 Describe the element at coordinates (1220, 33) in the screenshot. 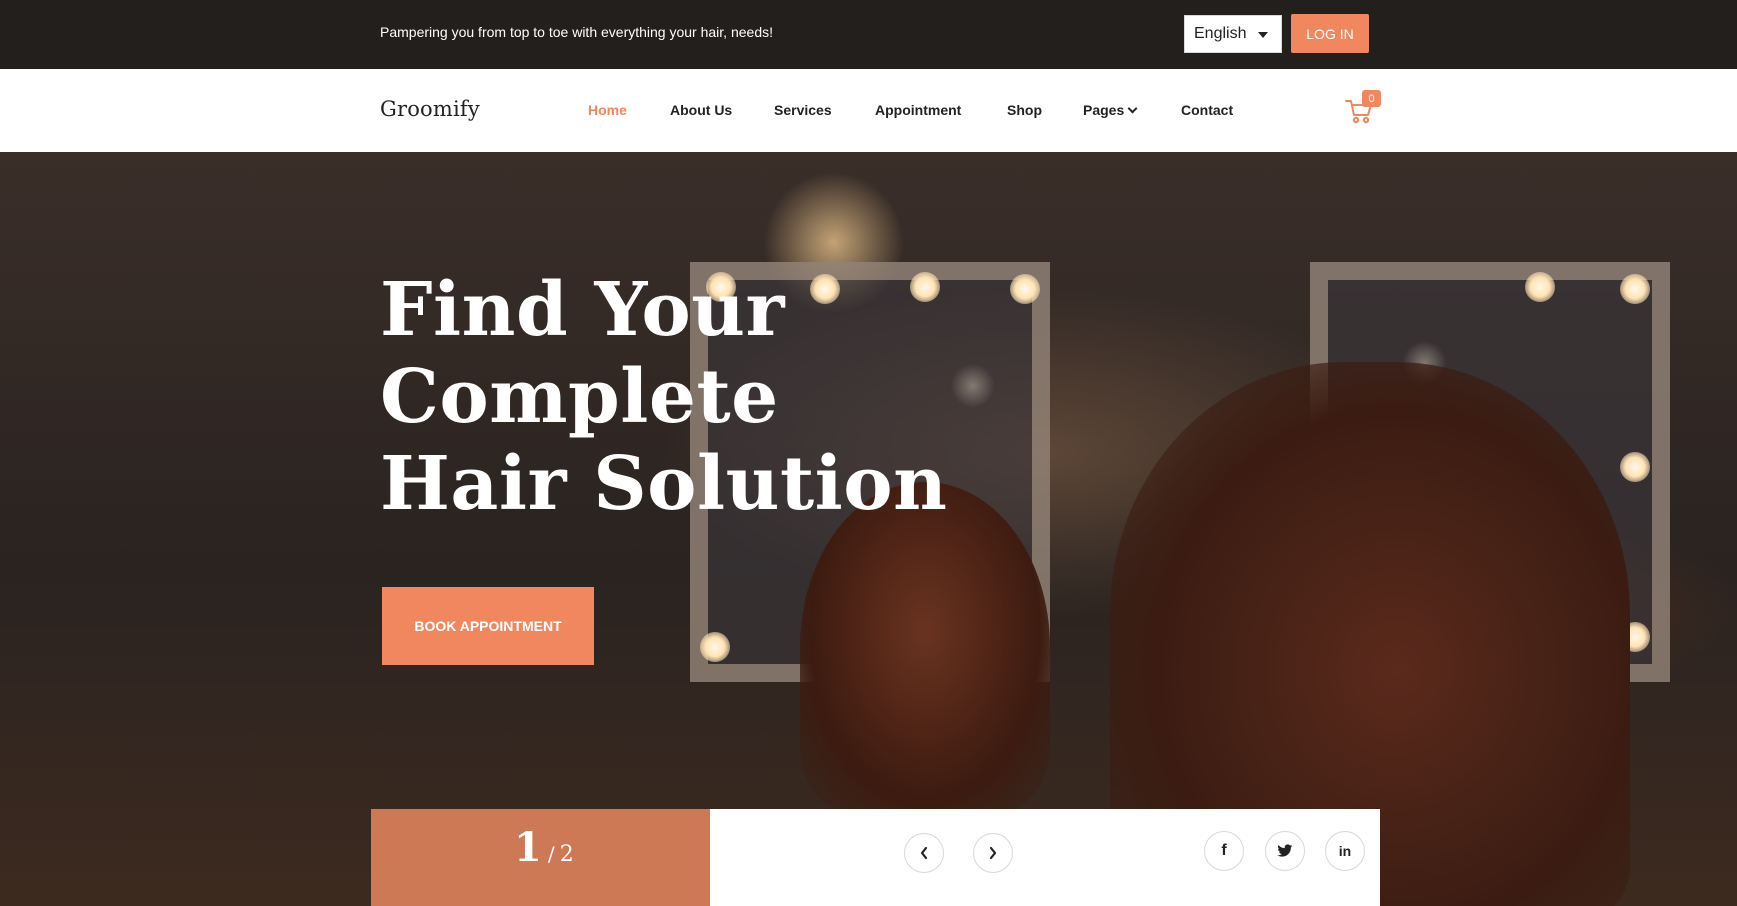

I see `language-select-value: English` at that location.